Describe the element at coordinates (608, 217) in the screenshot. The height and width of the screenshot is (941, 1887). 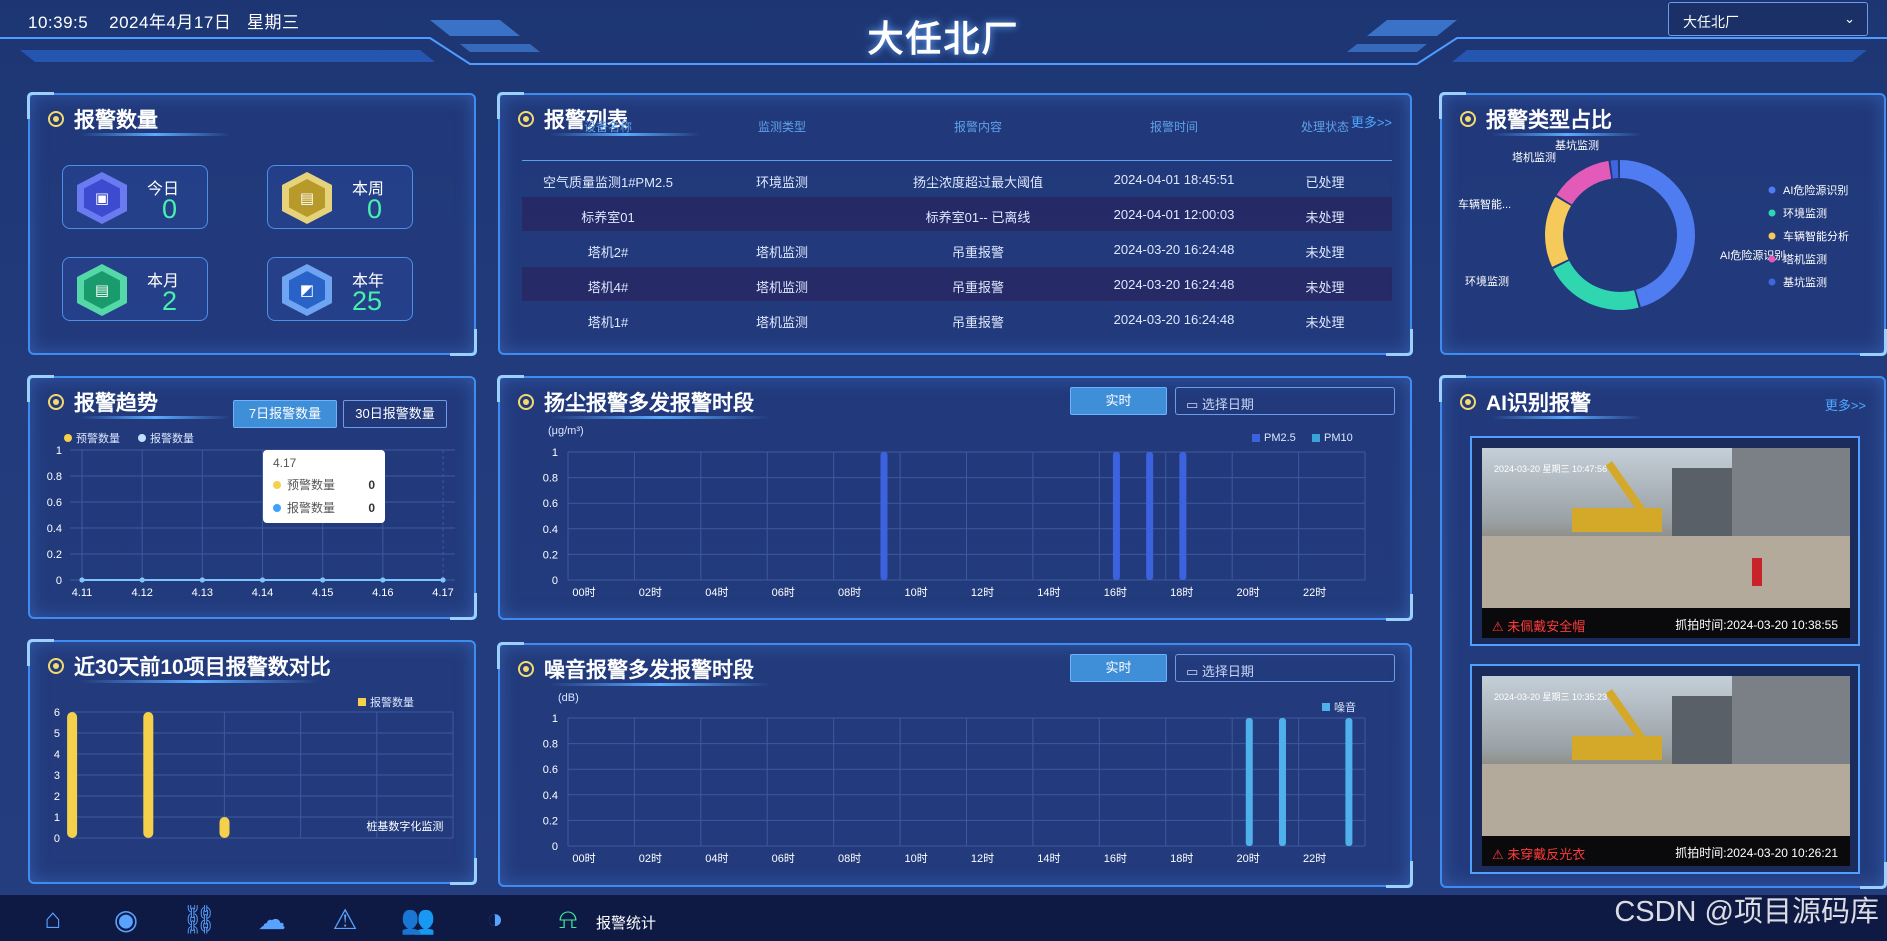
I see `table-cell: 标养室01` at that location.